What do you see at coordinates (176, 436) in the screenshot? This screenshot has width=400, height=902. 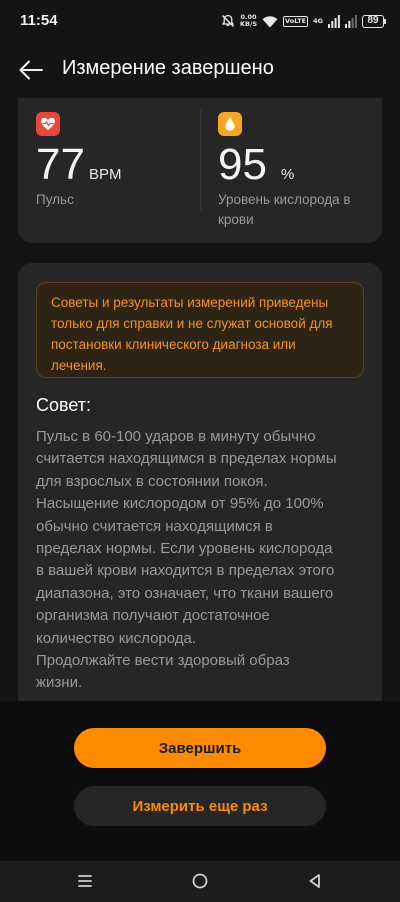 I see `advice-line: Пульс в 60-100 ударов в минуту обычно` at bounding box center [176, 436].